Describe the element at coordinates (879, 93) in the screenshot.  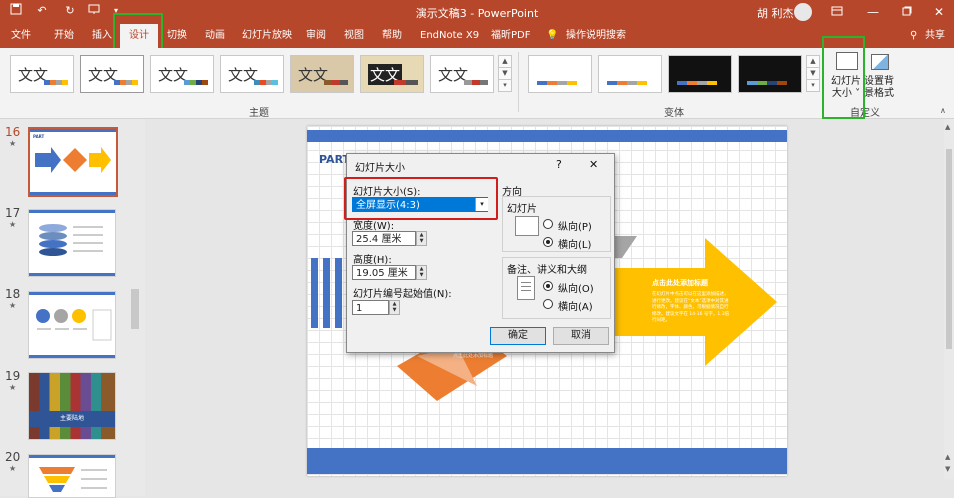
I see `format-background-label-2: 景格式` at that location.